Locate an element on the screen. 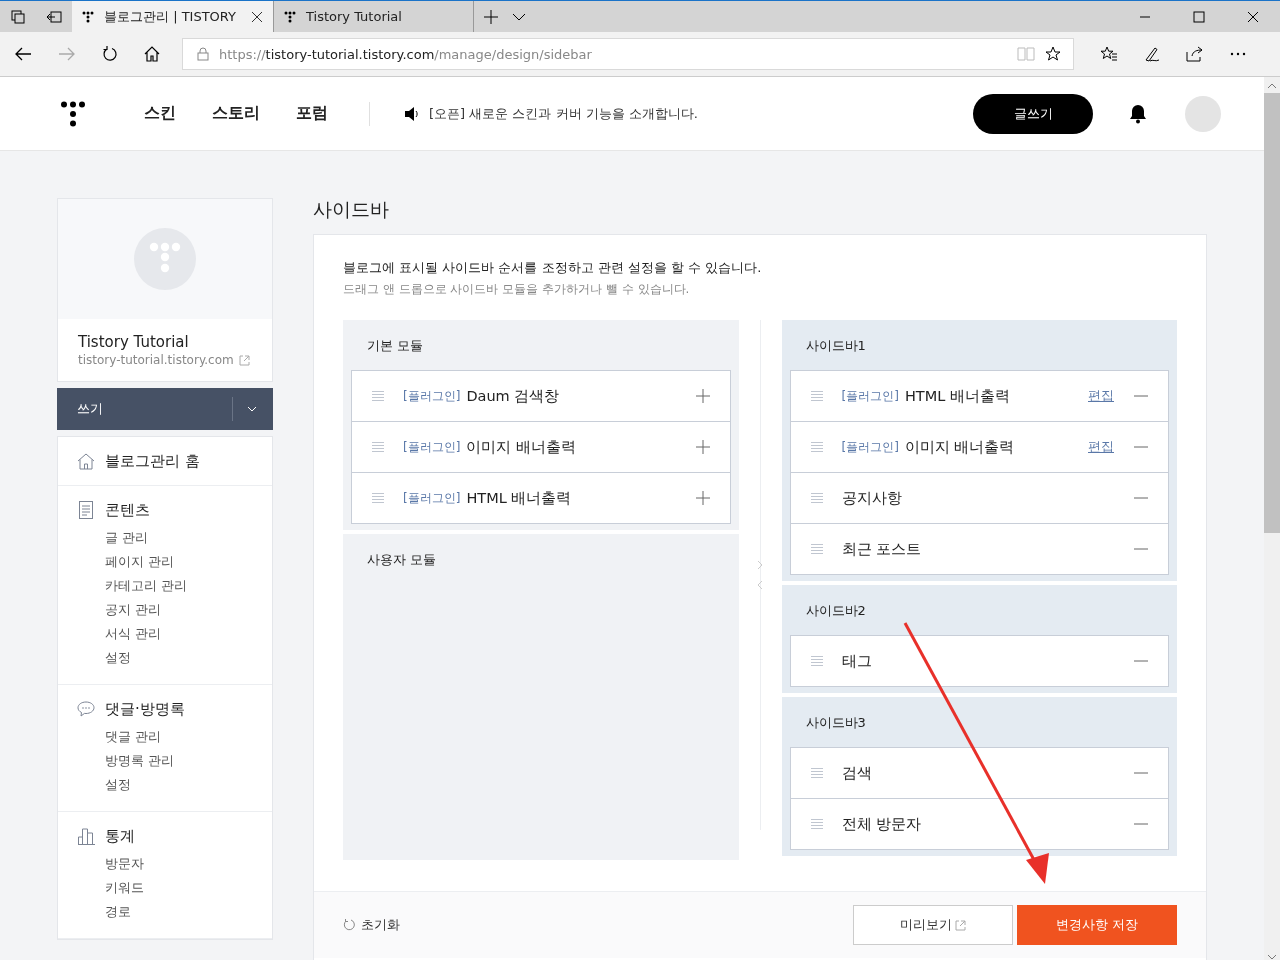  menu-item: 방문자 is located at coordinates (188, 864).